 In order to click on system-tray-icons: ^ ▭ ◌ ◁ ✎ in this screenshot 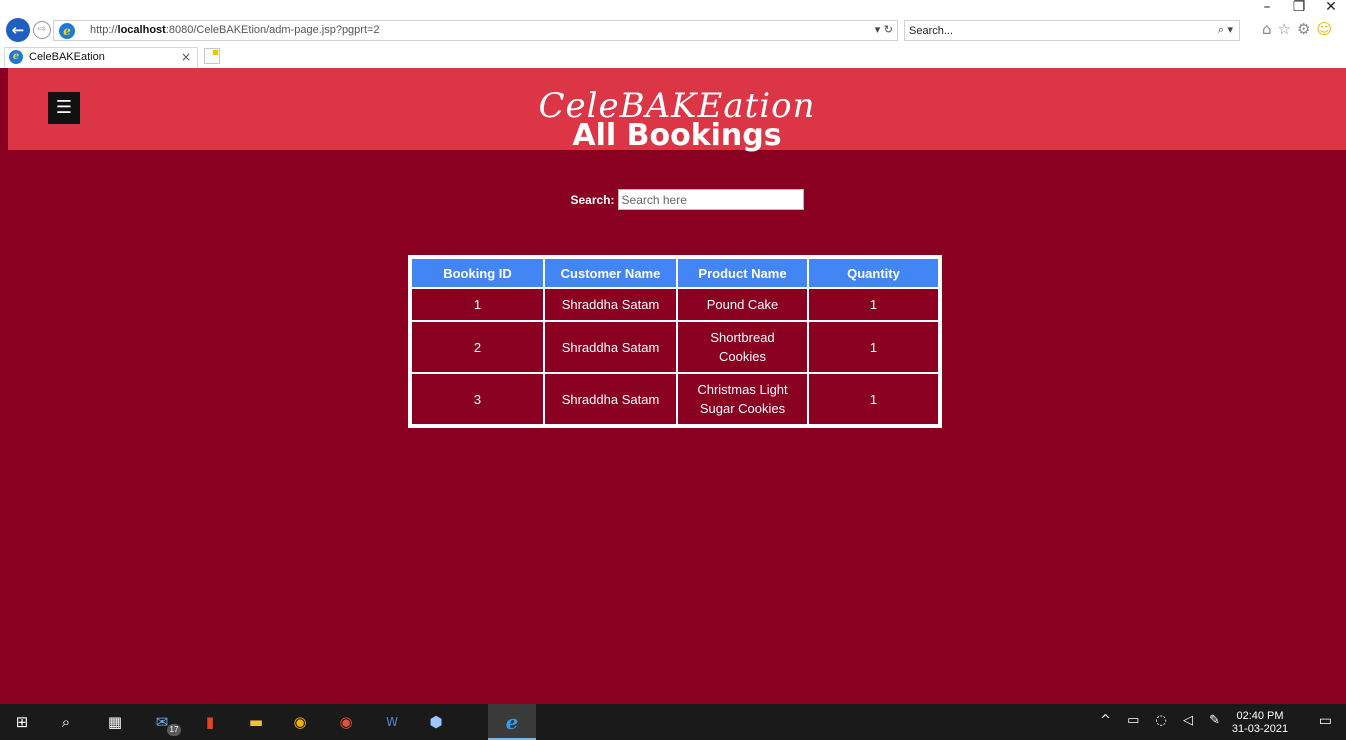, I will do `click(1163, 720)`.